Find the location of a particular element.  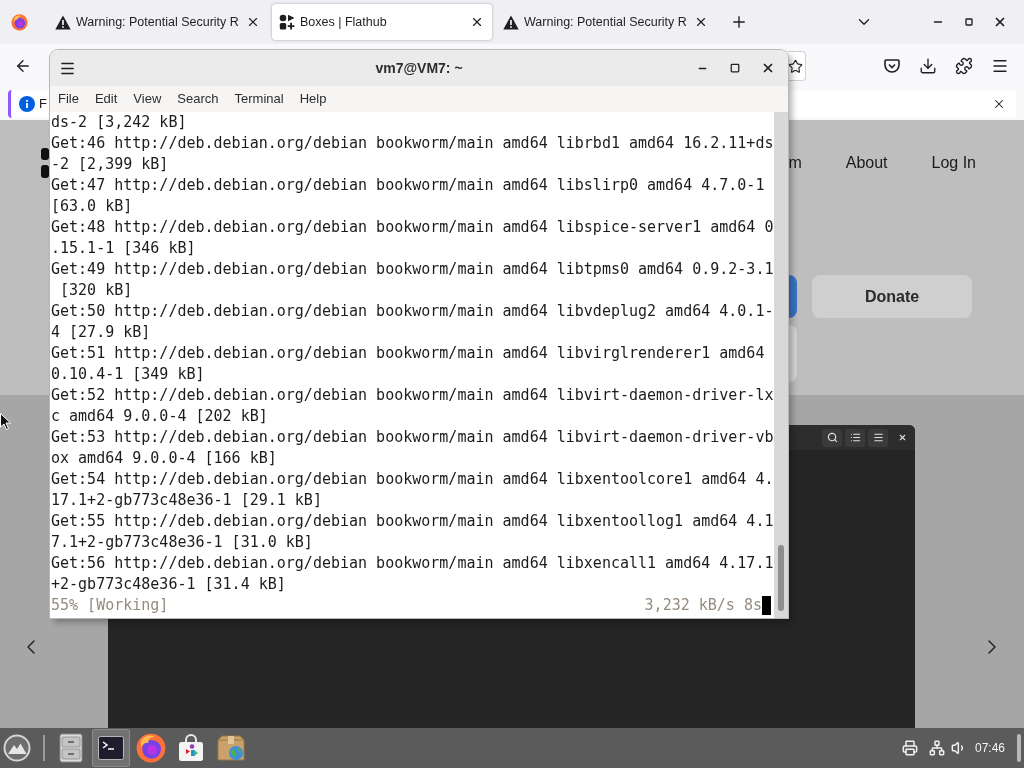

terminal-line: Get:48 http://deb.debian.org/debian bookworm/main amd64 libspice-server1 amd64 0 is located at coordinates (412, 227).